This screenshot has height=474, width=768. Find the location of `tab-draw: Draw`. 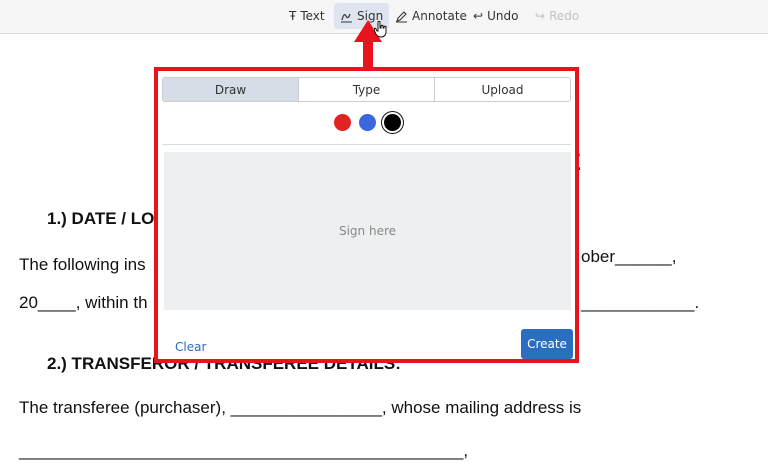

tab-draw: Draw is located at coordinates (230, 89).